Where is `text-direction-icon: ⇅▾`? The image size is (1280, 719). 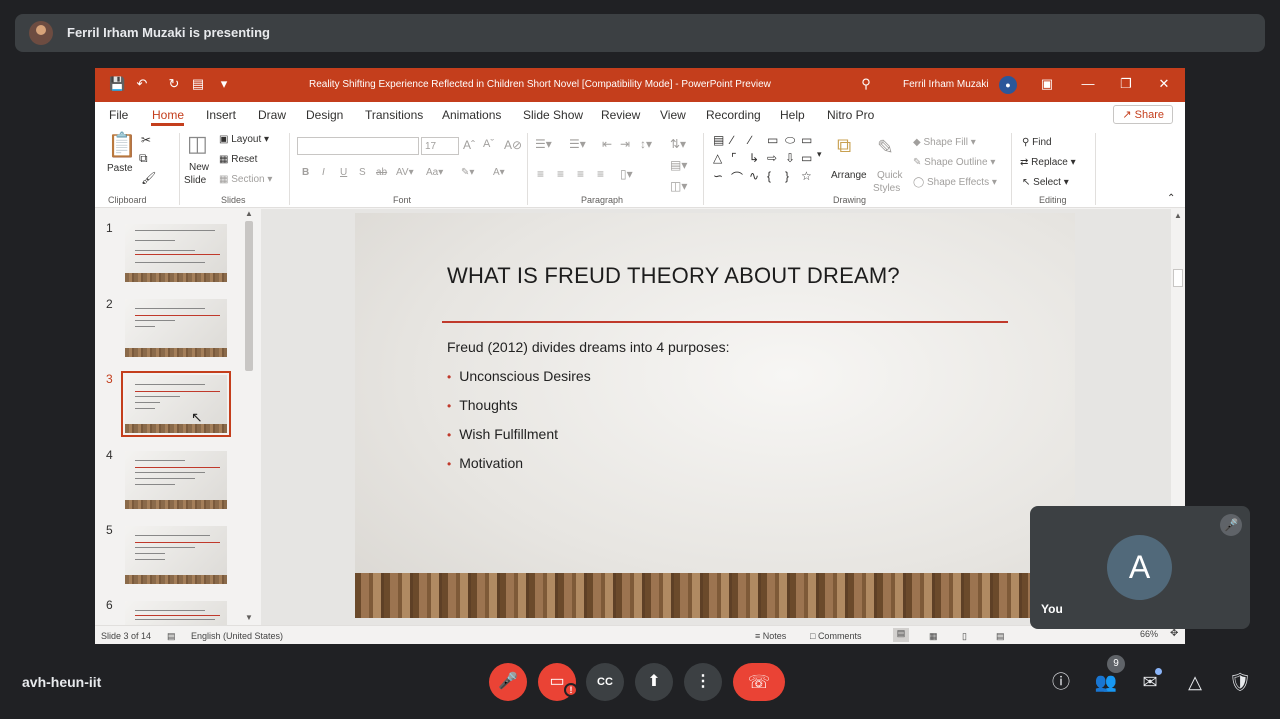
text-direction-icon: ⇅▾ is located at coordinates (678, 144).